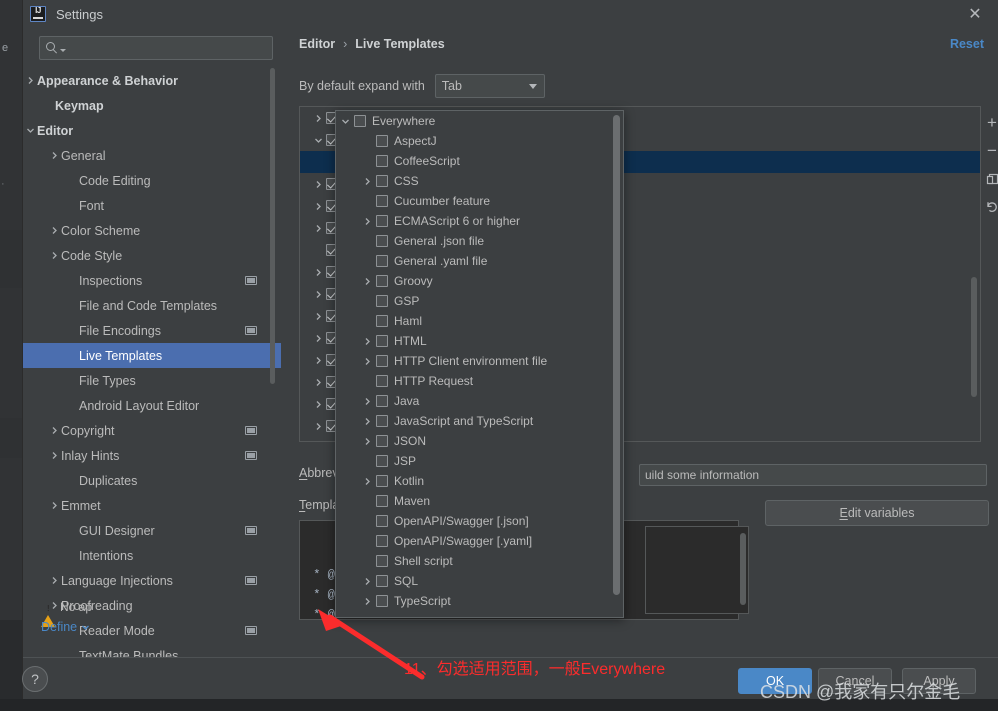 This screenshot has height=711, width=998. I want to click on template-preview-box, so click(697, 570).